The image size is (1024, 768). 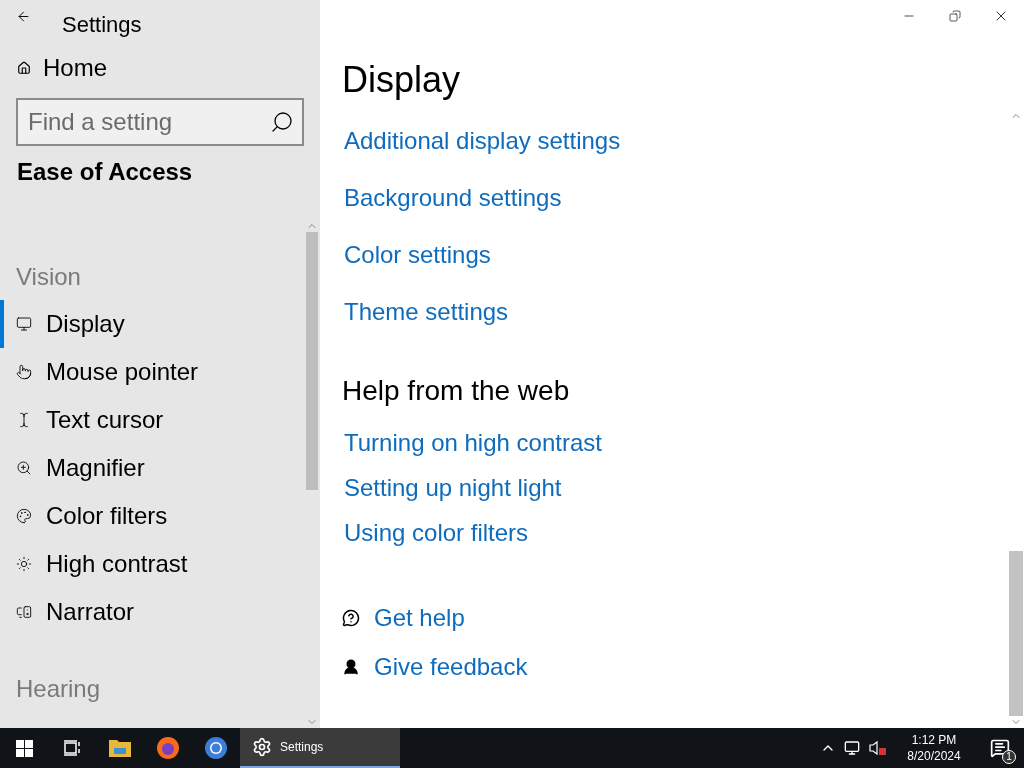 I want to click on windows-logo-icon, so click(x=24, y=748).